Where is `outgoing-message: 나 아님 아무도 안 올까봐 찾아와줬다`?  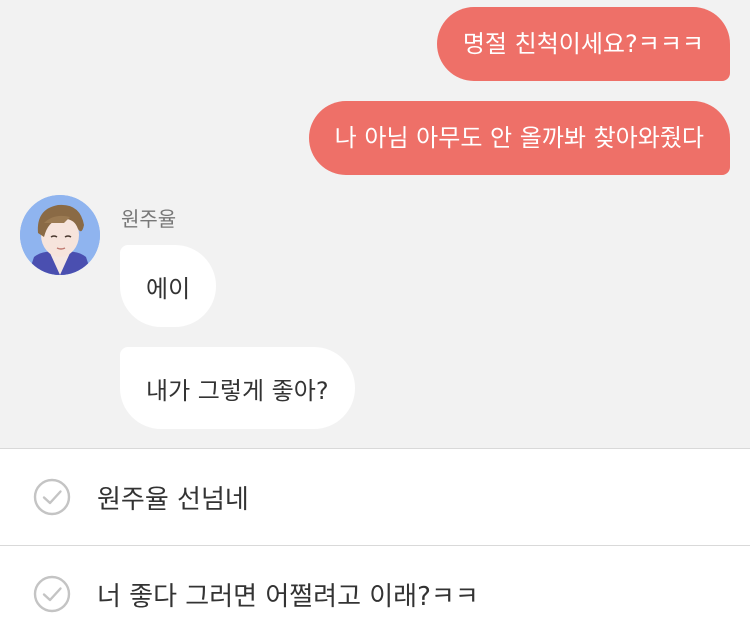 outgoing-message: 나 아님 아무도 안 올까봐 찾아와줬다 is located at coordinates (519, 138).